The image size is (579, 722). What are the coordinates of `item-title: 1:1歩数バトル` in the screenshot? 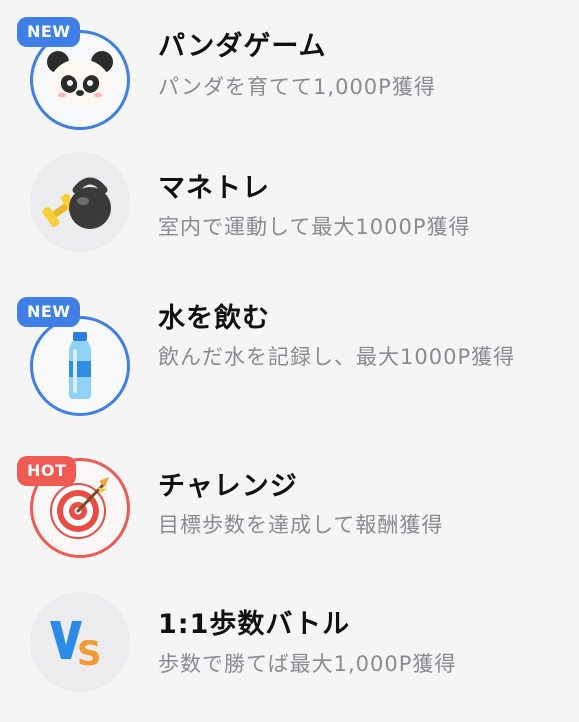 It's located at (254, 624).